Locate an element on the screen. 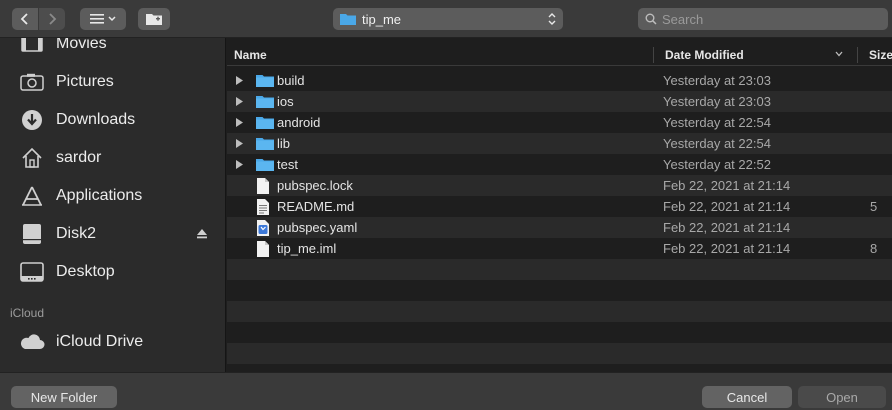  view-options-button is located at coordinates (103, 19).